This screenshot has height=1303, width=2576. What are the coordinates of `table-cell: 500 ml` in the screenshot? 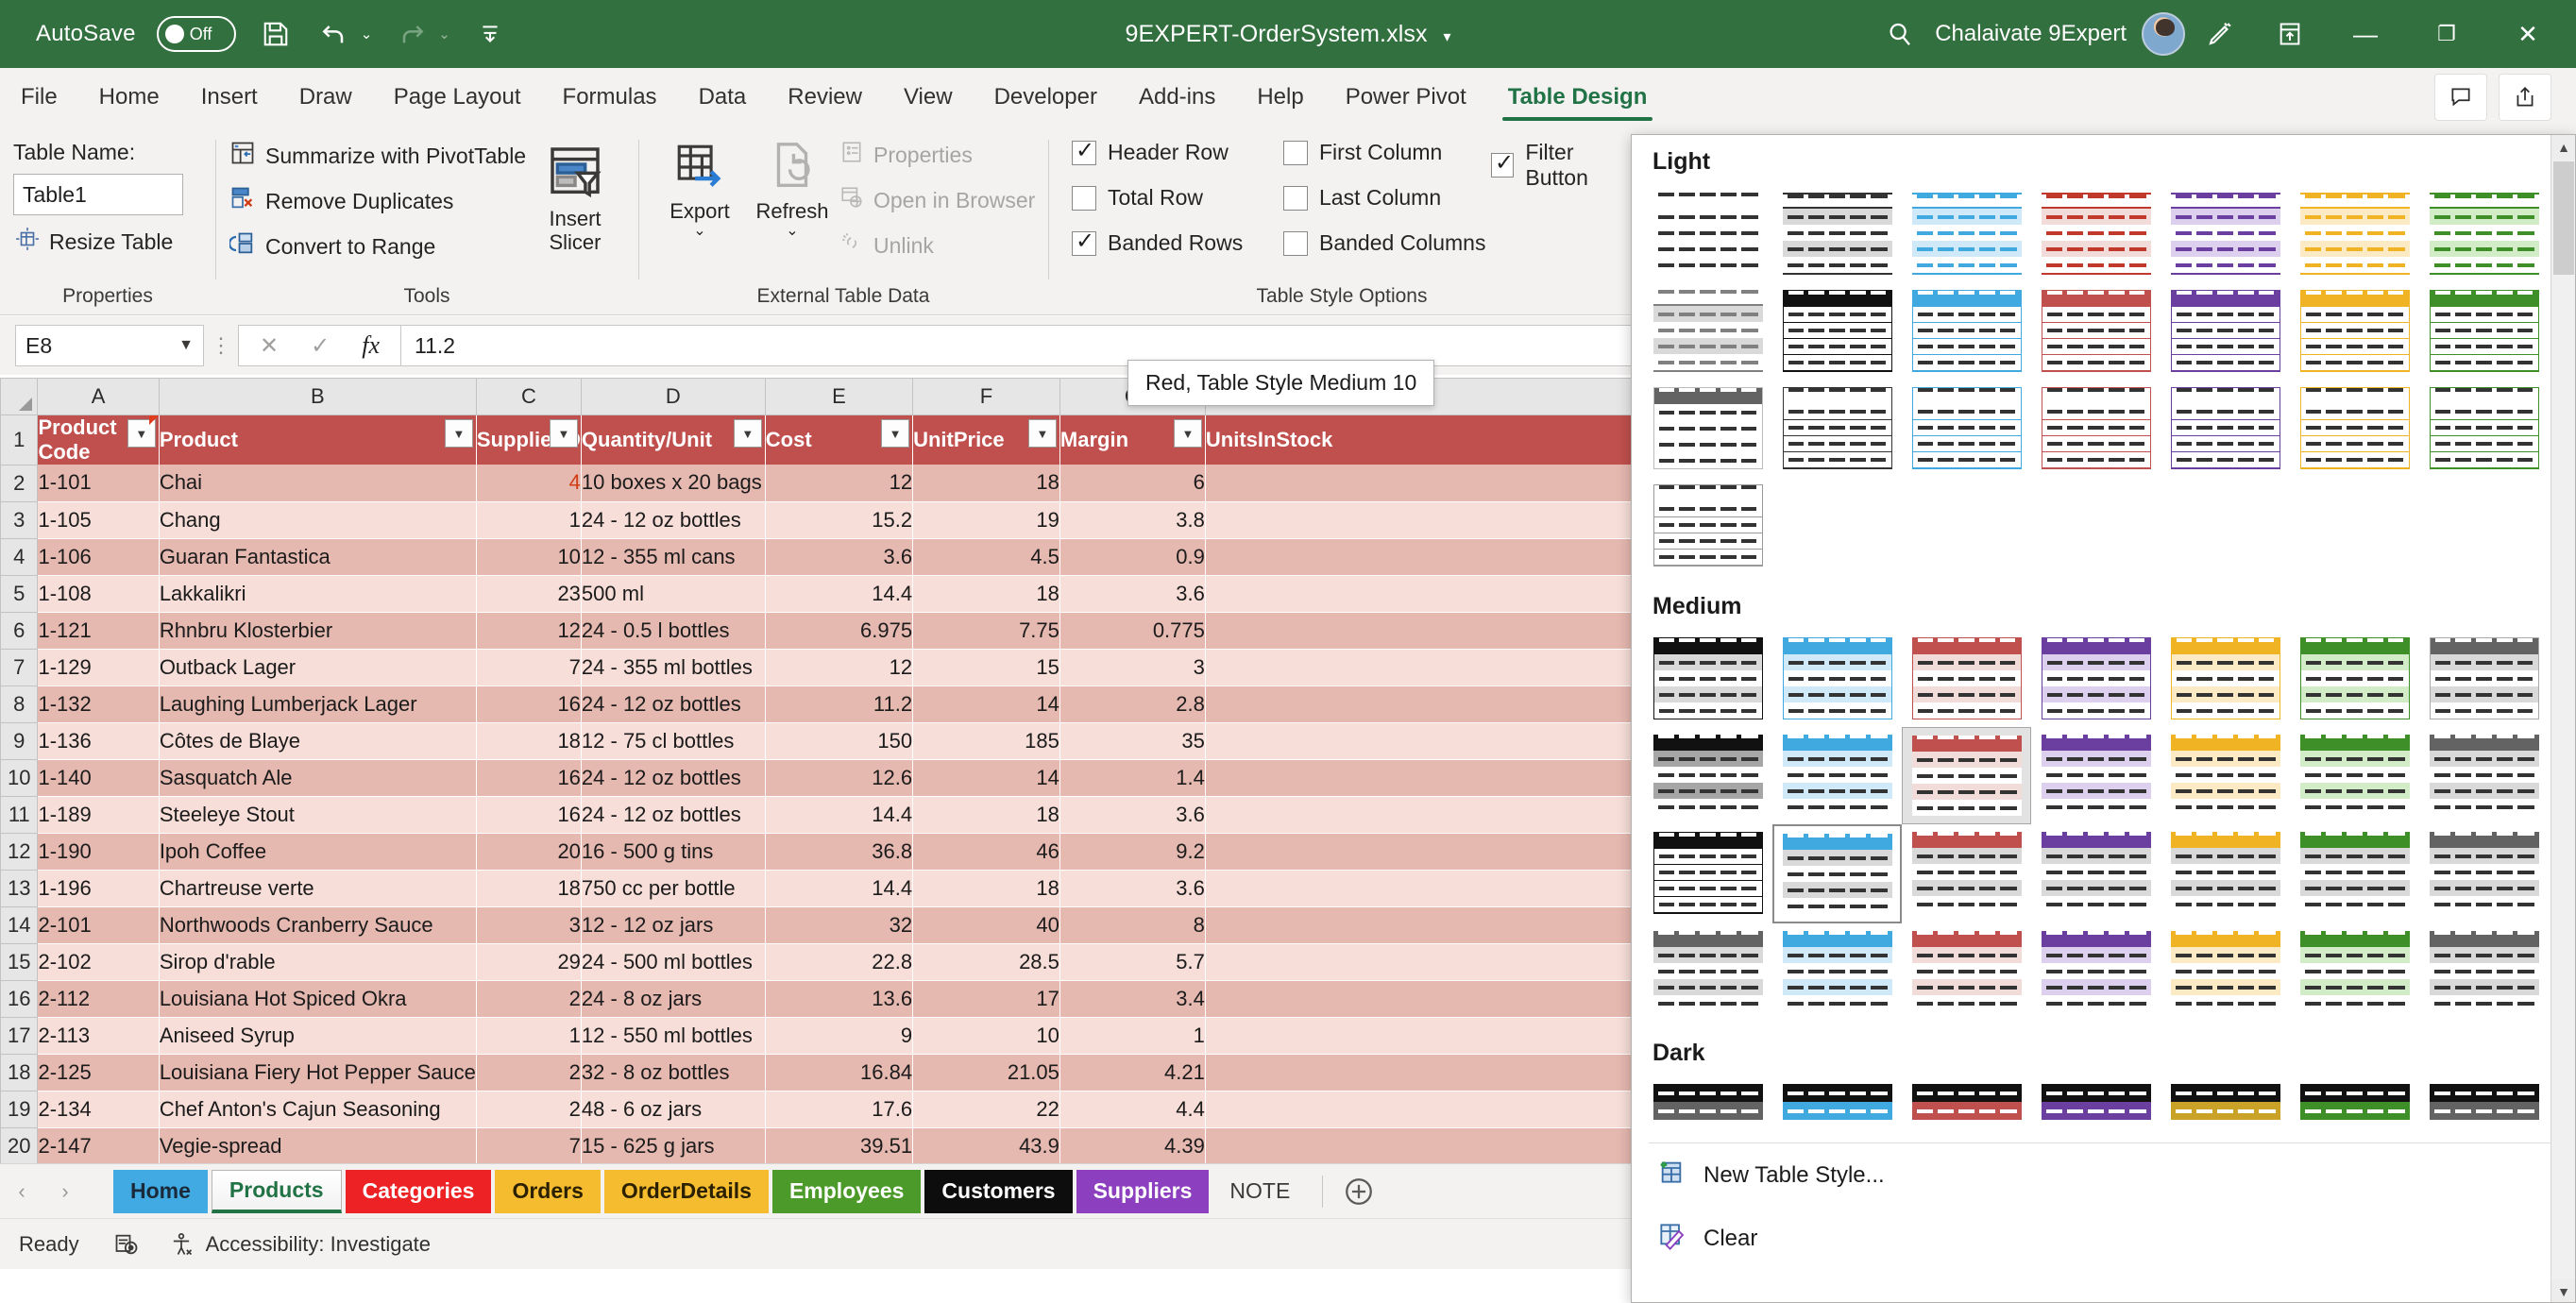 It's located at (673, 594).